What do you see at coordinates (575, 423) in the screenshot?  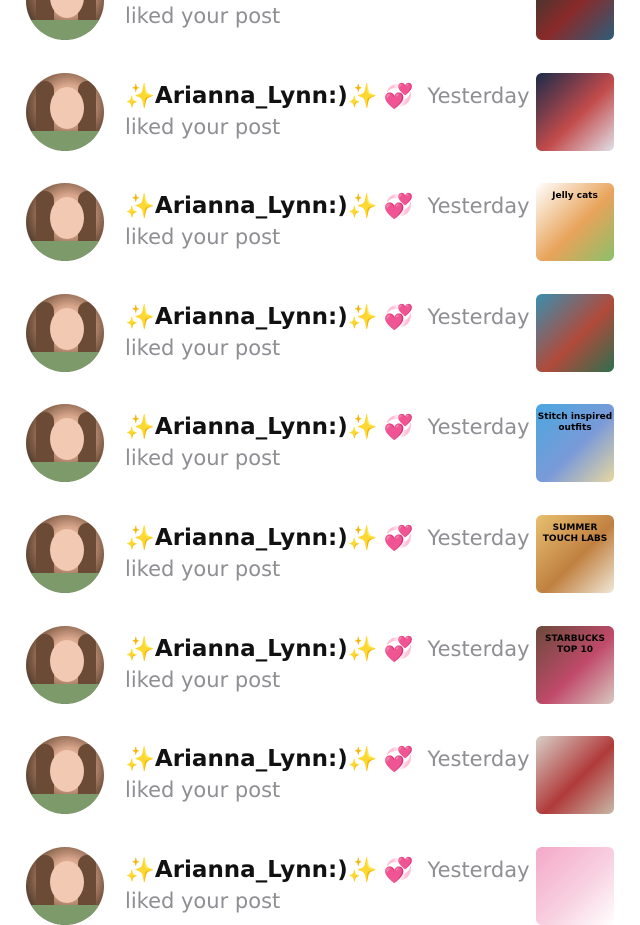 I see `thumbnail-caption: Stitch inspired outfits` at bounding box center [575, 423].